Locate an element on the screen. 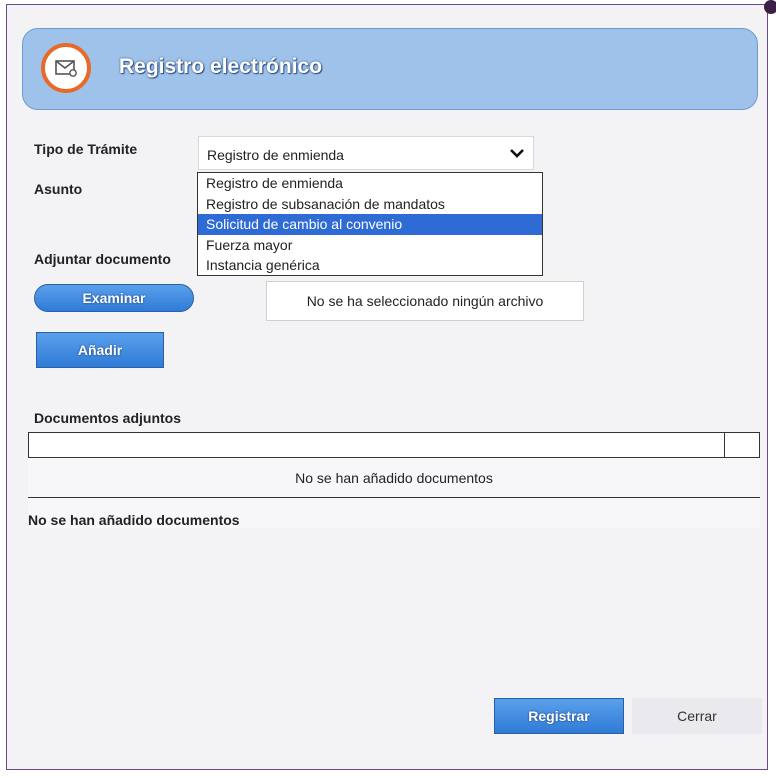 Image resolution: width=776 pixels, height=778 pixels. documents-table-empty: No se han añadido documentos is located at coordinates (394, 478).